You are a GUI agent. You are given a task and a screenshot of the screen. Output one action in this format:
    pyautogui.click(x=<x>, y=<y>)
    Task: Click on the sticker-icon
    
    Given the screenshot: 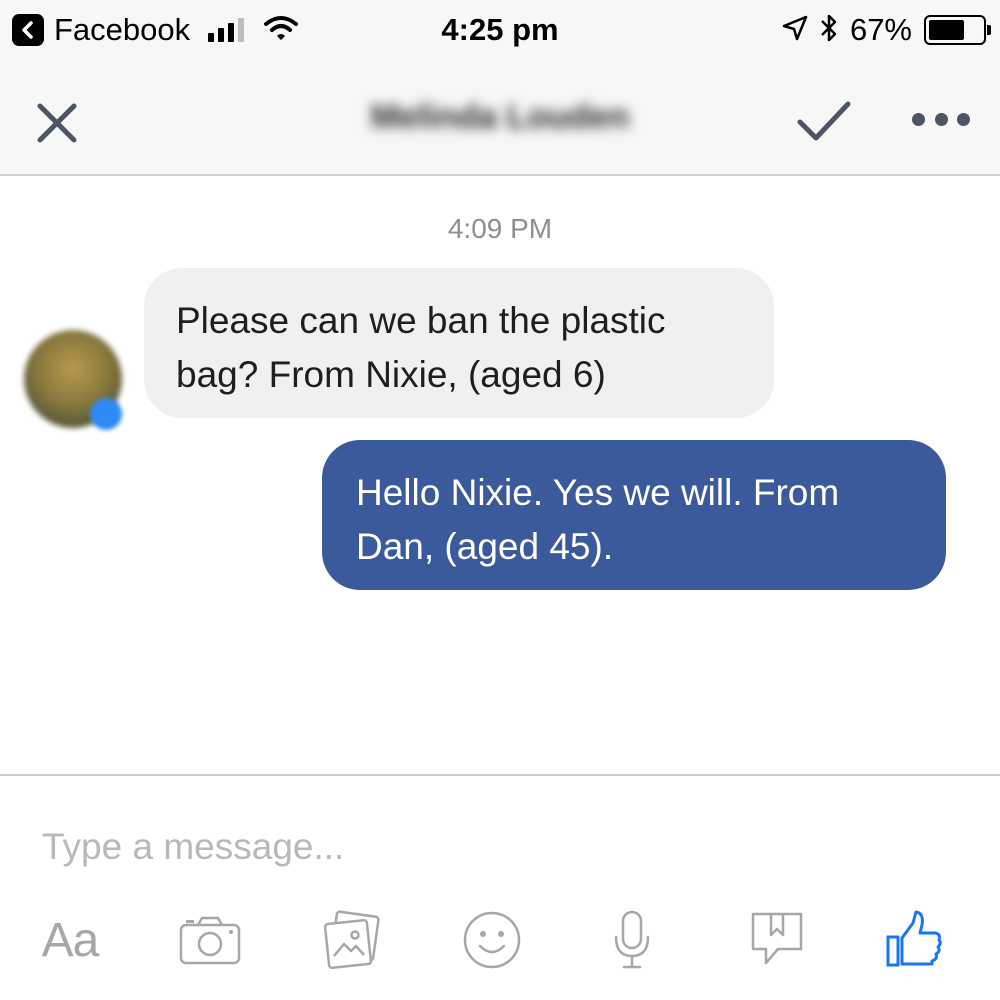 What is the action you would take?
    pyautogui.click(x=777, y=938)
    